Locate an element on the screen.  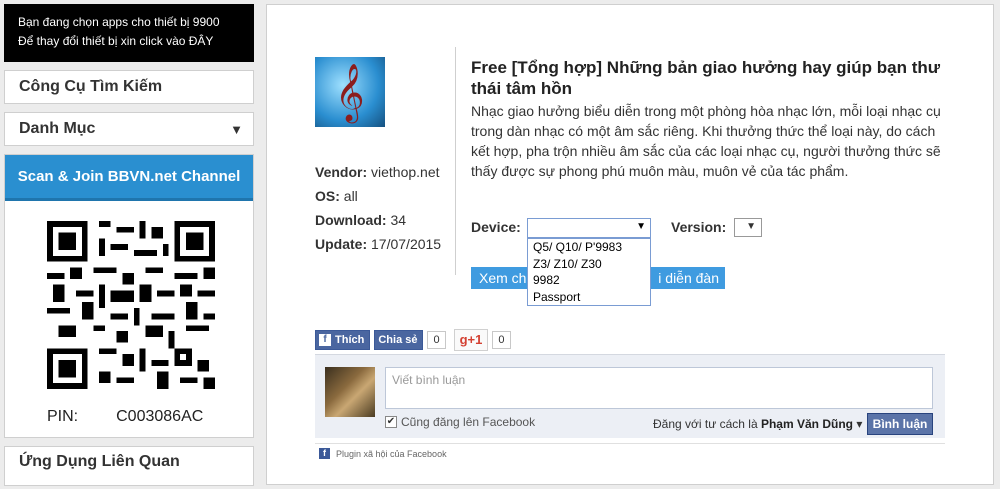
os-row: OS: all is located at coordinates (378, 196).